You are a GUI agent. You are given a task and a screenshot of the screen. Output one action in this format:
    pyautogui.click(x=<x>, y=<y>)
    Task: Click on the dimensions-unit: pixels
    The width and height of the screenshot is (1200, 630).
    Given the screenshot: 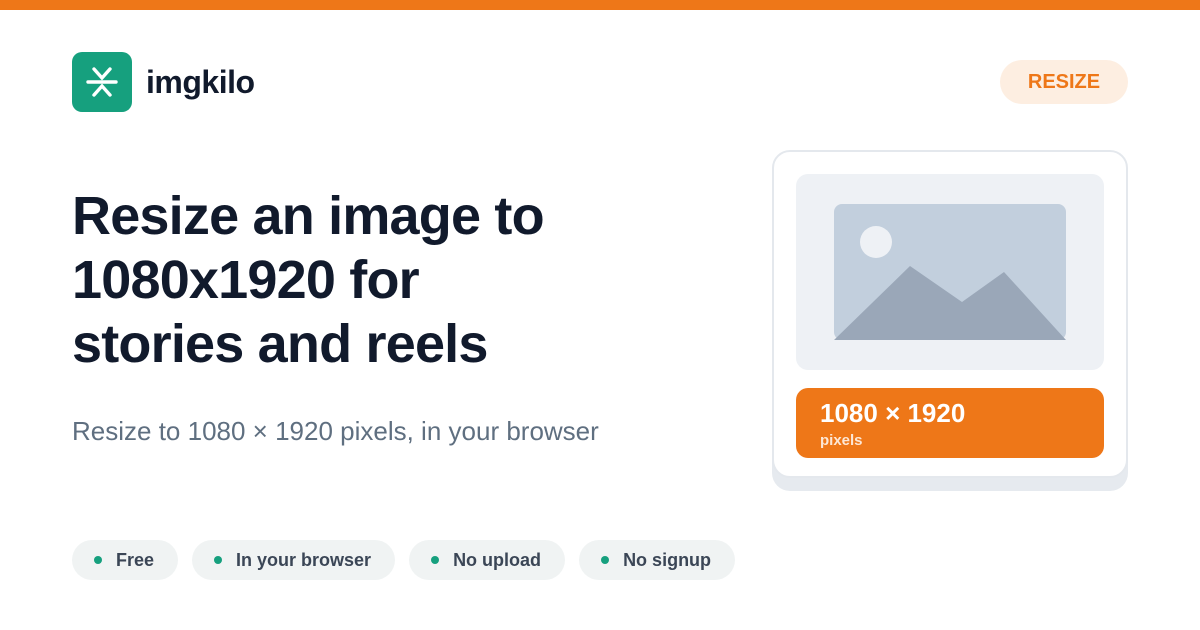 What is the action you would take?
    pyautogui.click(x=841, y=440)
    